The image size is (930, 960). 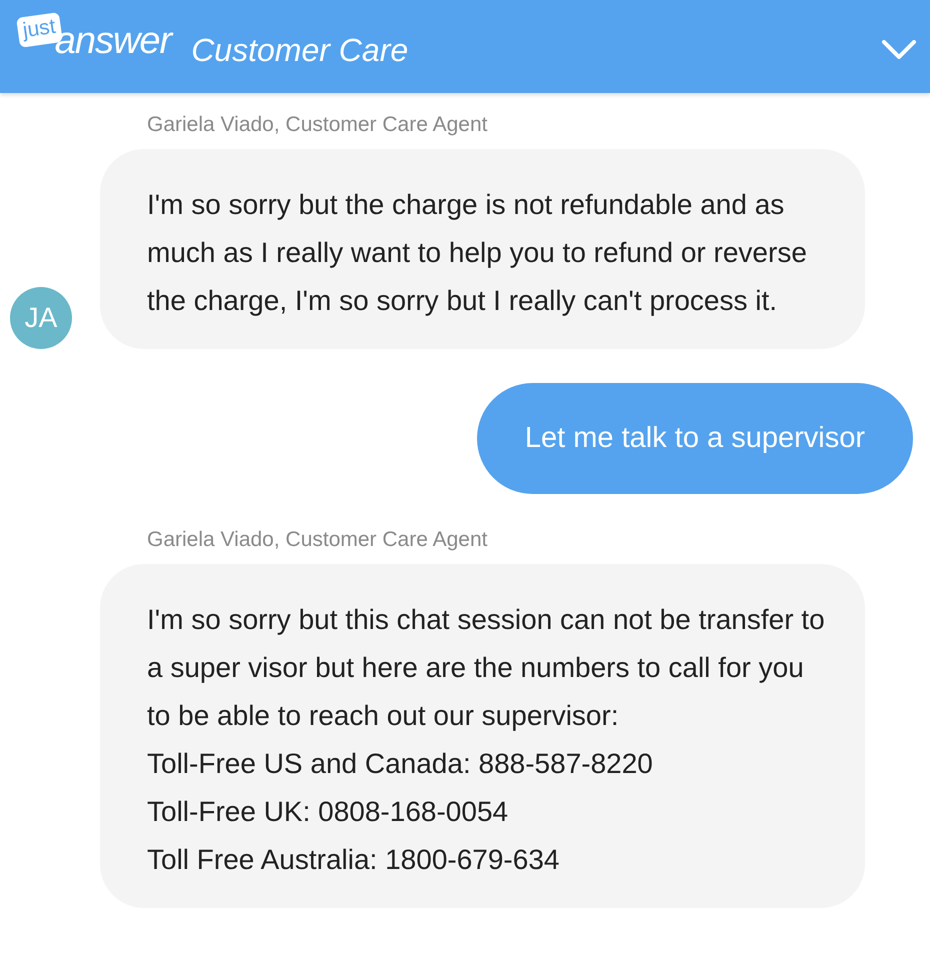 I want to click on message-text: Let me talk to a supervisor, so click(x=694, y=438).